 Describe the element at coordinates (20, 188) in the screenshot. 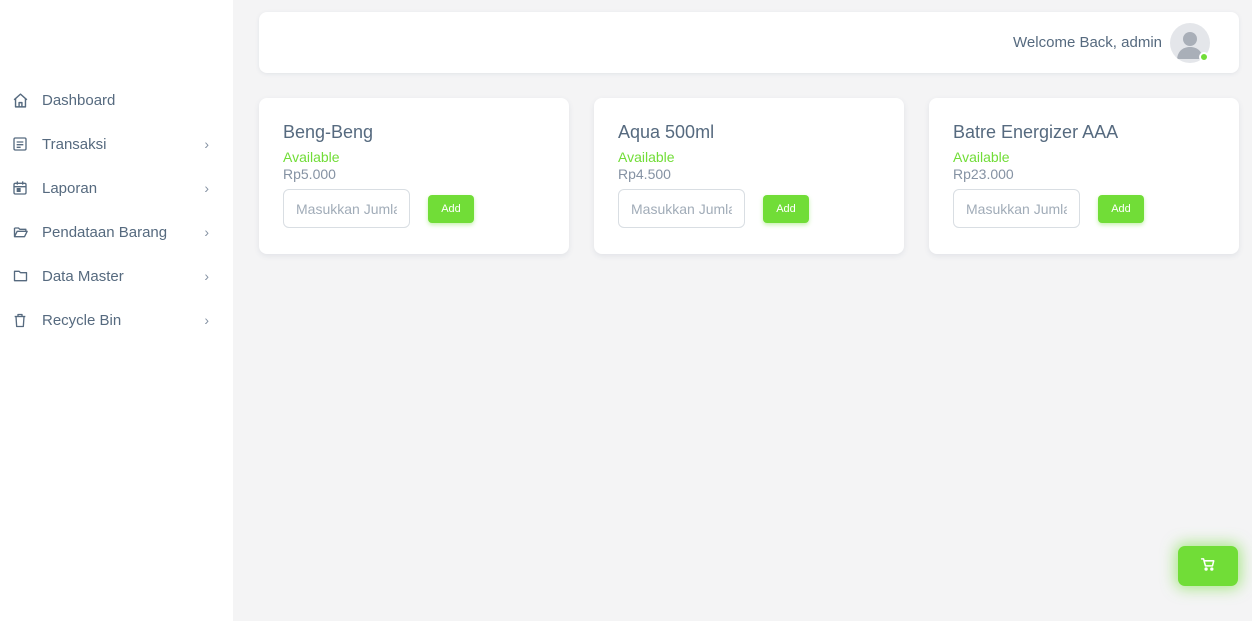

I see `calendar-icon` at that location.